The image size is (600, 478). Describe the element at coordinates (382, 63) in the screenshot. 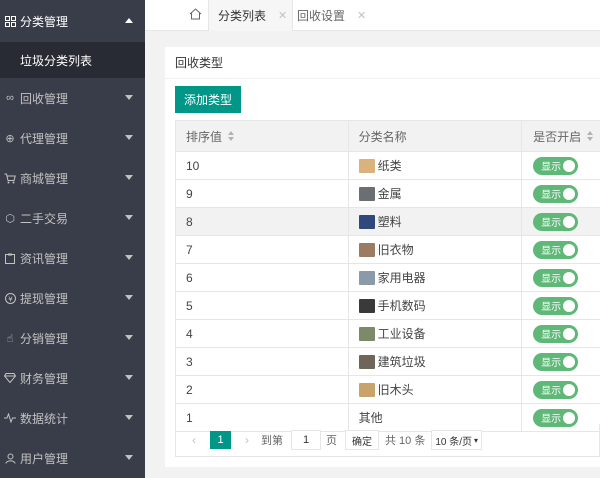

I see `card-title: 回收类型` at that location.